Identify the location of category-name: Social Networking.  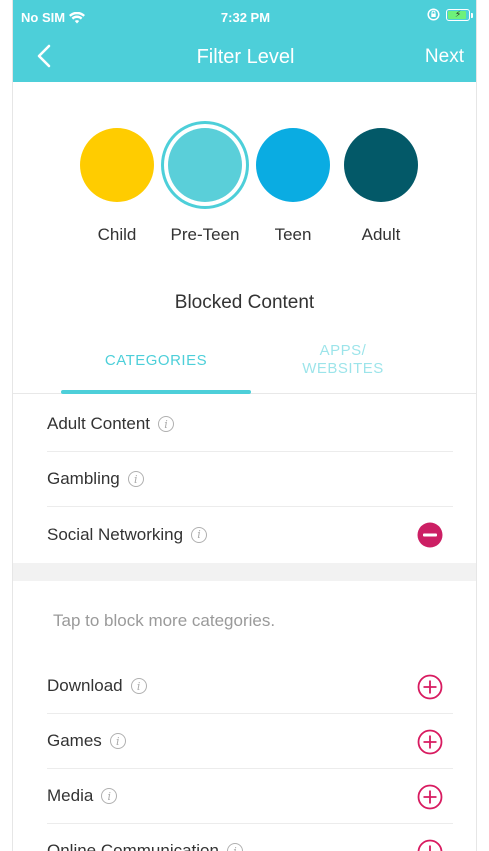
(115, 534).